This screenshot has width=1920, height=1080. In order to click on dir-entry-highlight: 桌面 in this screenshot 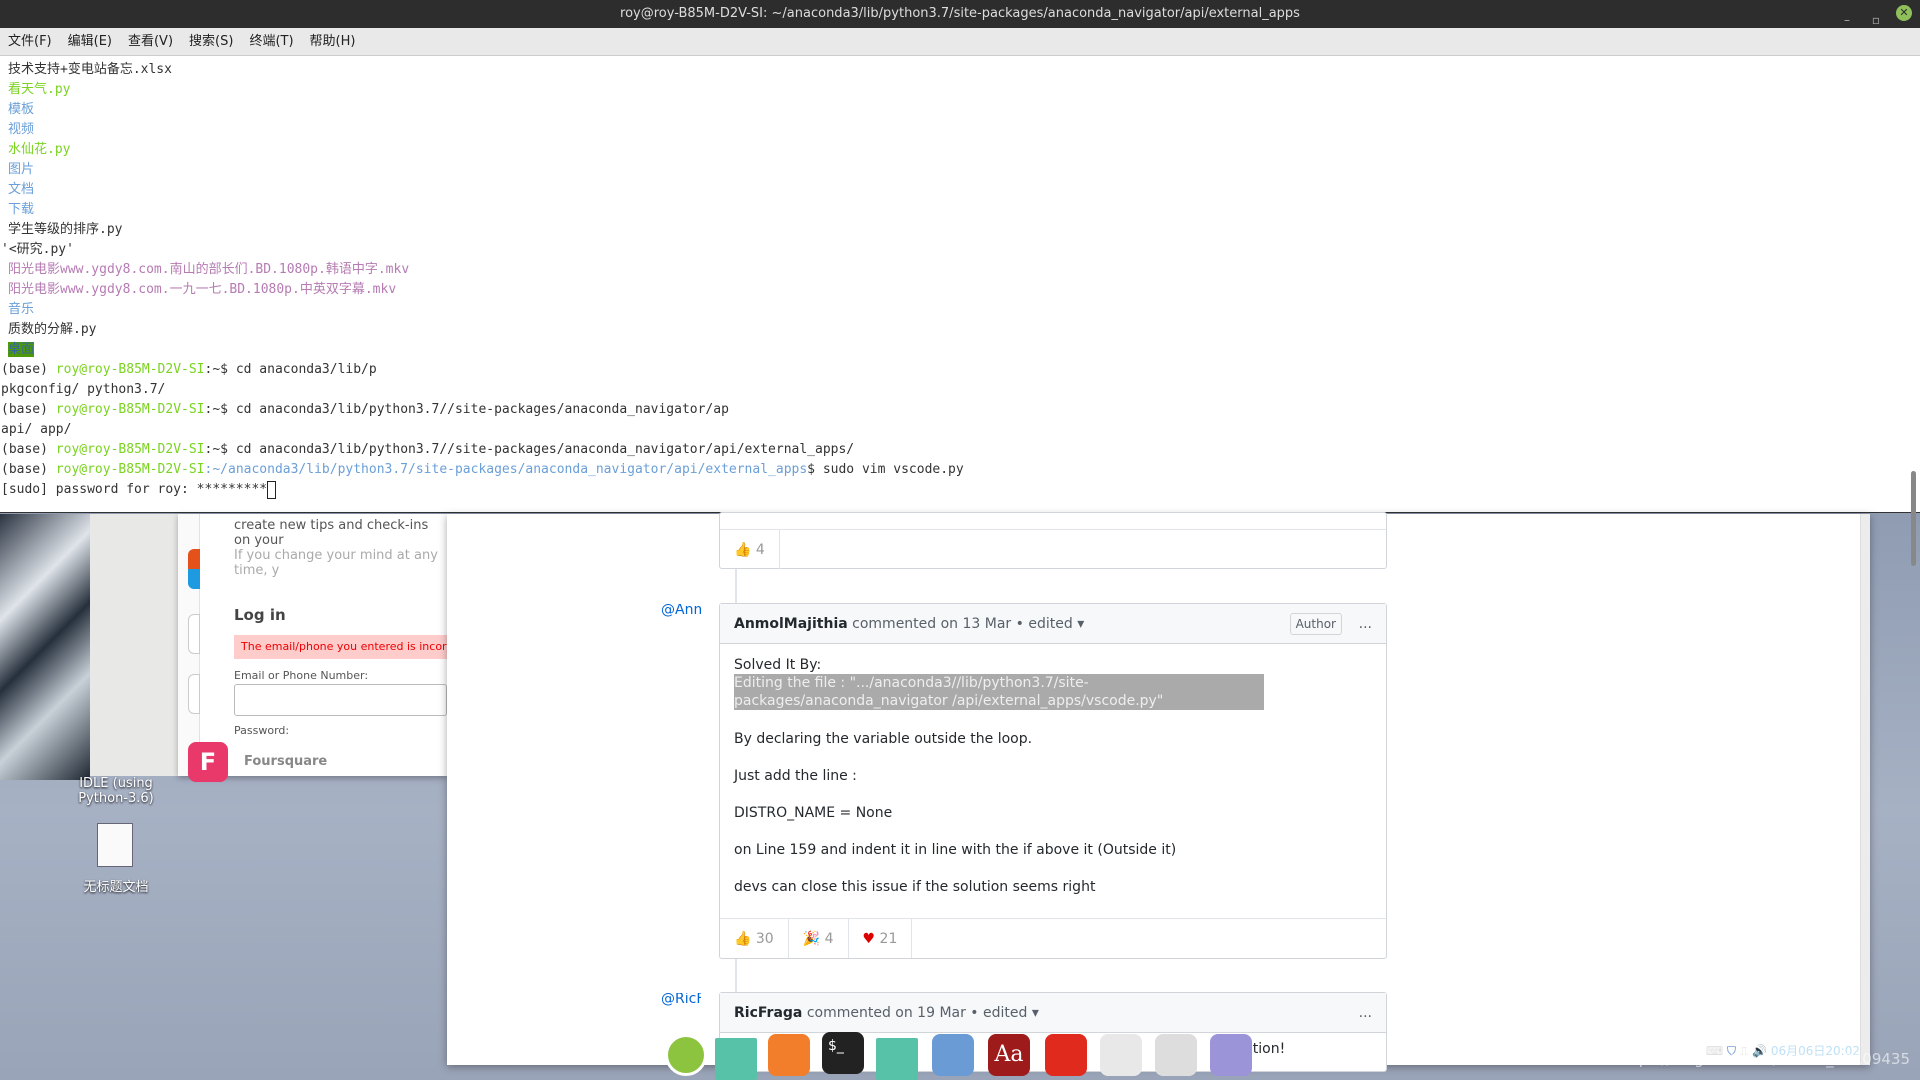, I will do `click(21, 349)`.